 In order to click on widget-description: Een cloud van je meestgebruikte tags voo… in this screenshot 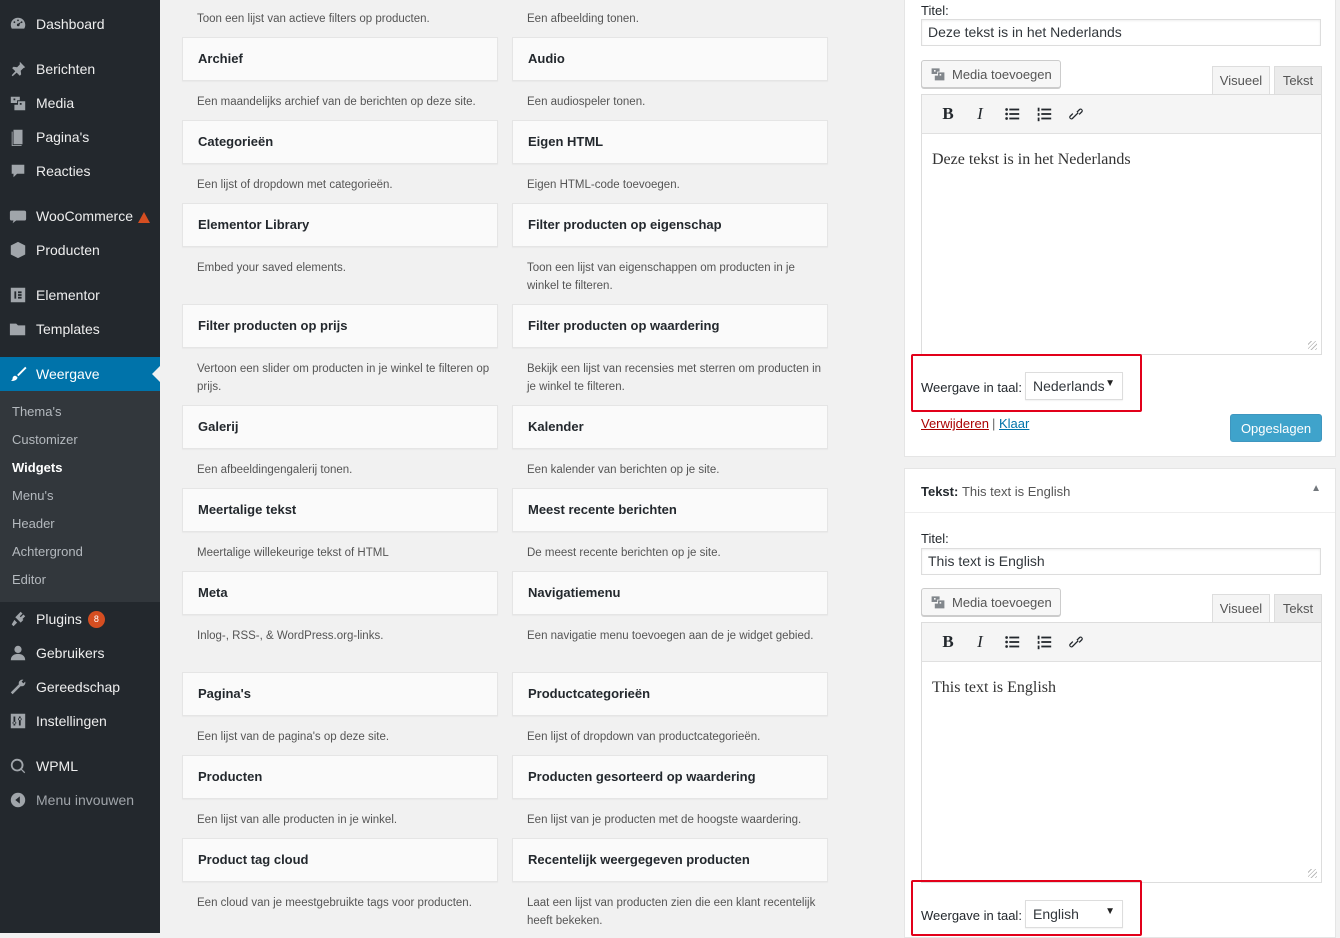, I will do `click(334, 903)`.